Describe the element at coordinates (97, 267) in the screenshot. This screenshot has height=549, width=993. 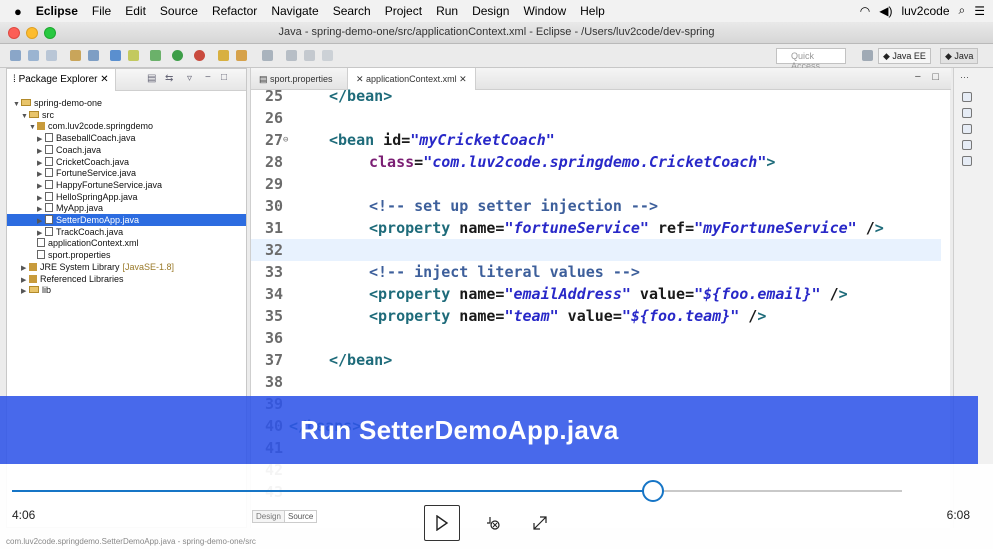
I see `tree-item: ▶ JRE System Library [JavaSE-1.8]` at that location.